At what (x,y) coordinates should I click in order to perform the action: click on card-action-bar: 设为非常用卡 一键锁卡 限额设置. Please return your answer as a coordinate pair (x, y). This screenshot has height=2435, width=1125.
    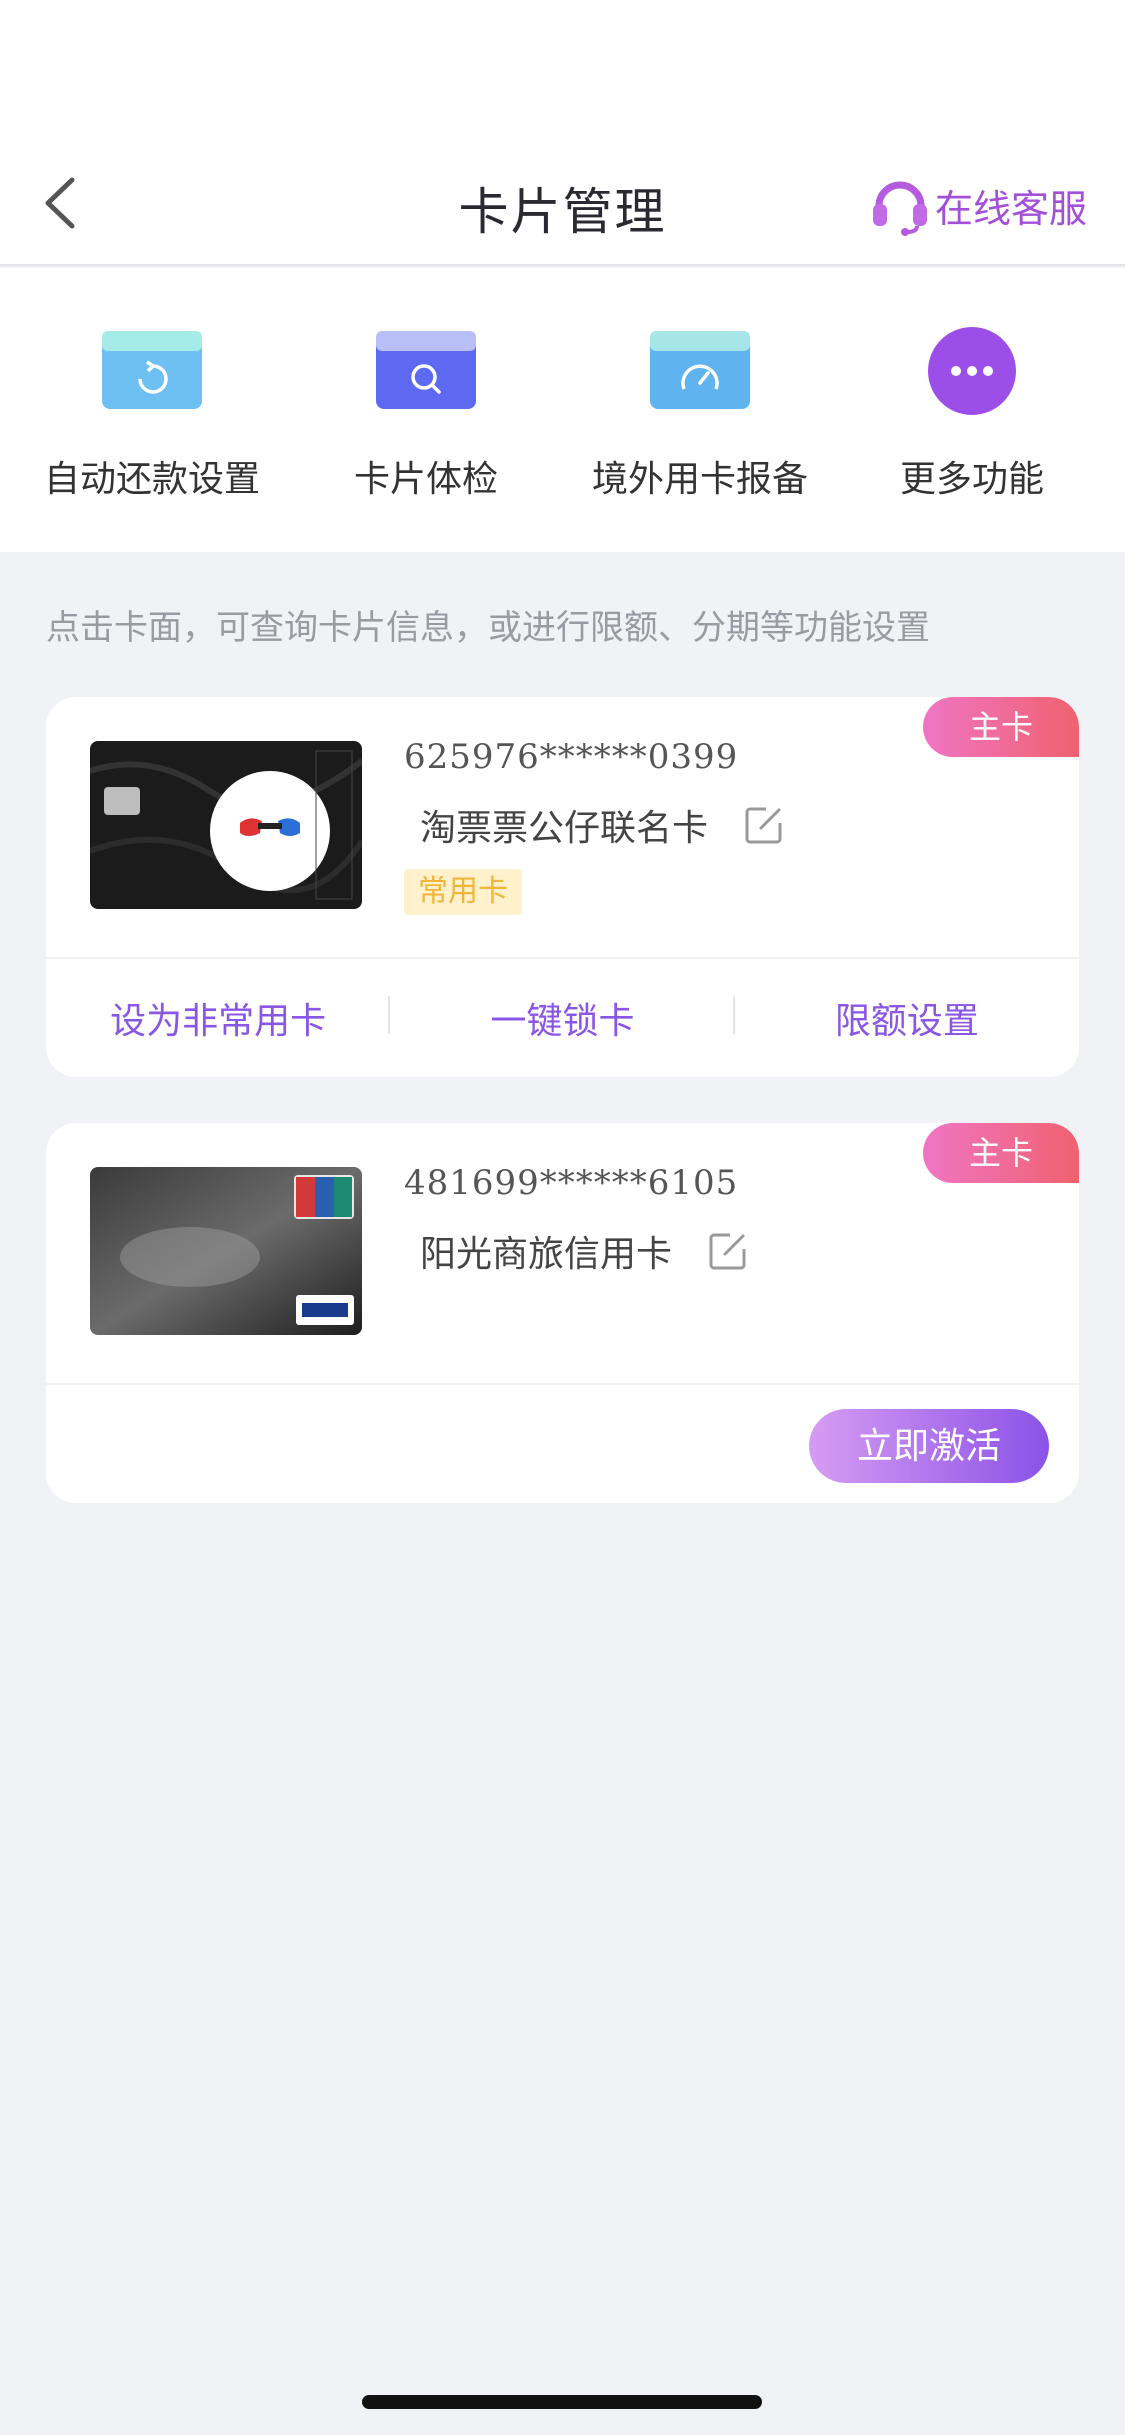
    Looking at the image, I should click on (562, 1017).